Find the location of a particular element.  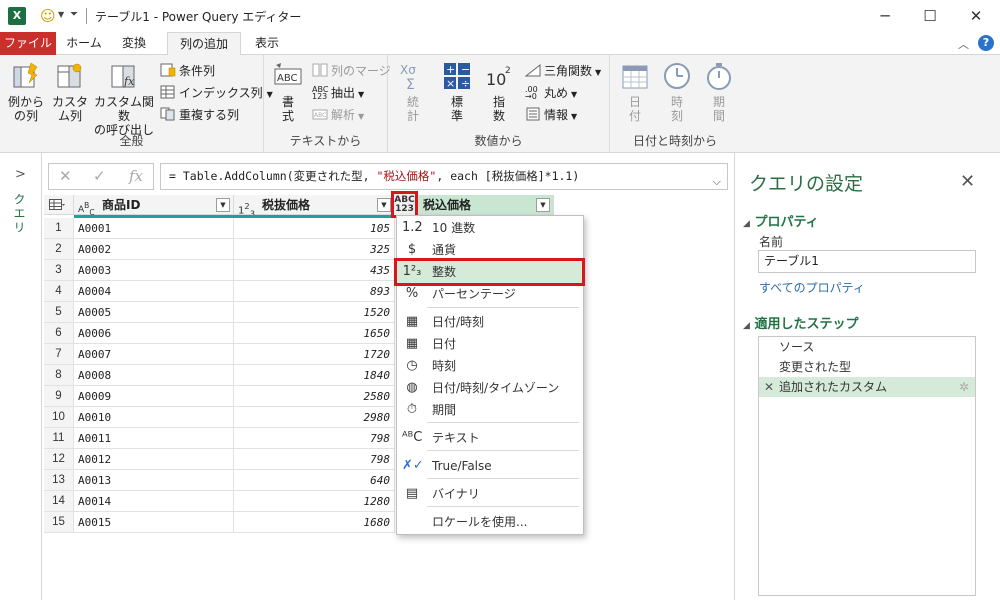

column-from-examples-button: 例から の列 is located at coordinates (26, 92).